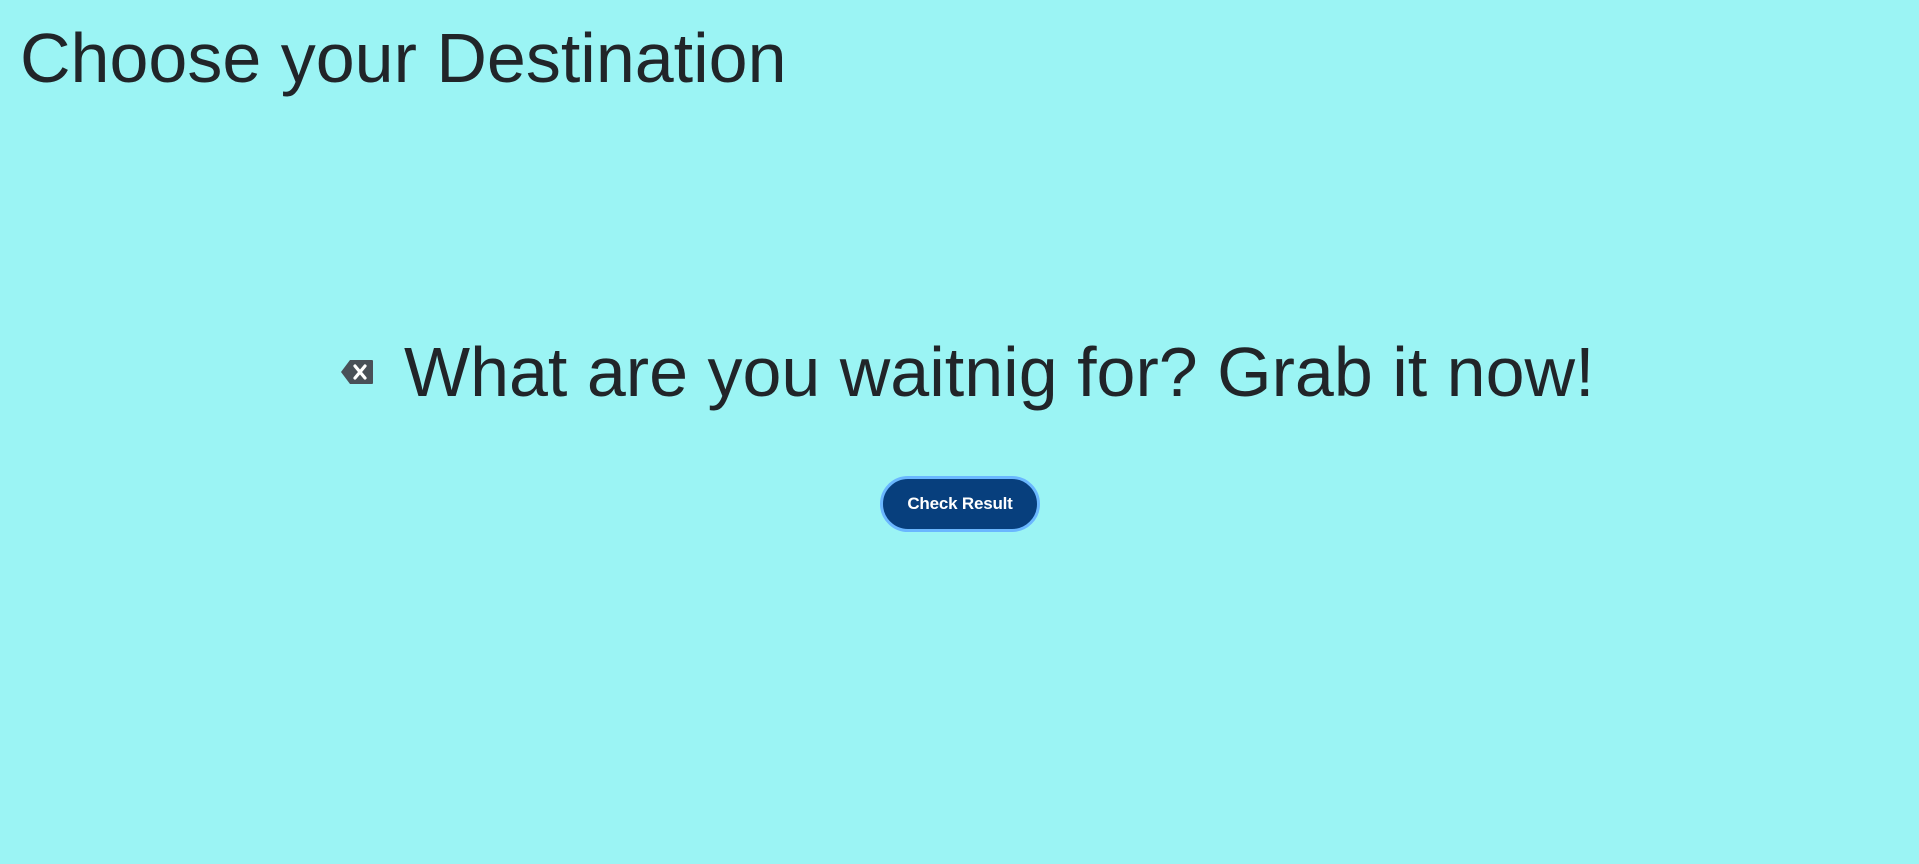  Describe the element at coordinates (403, 58) in the screenshot. I see `page-title: Choose your Destination` at that location.